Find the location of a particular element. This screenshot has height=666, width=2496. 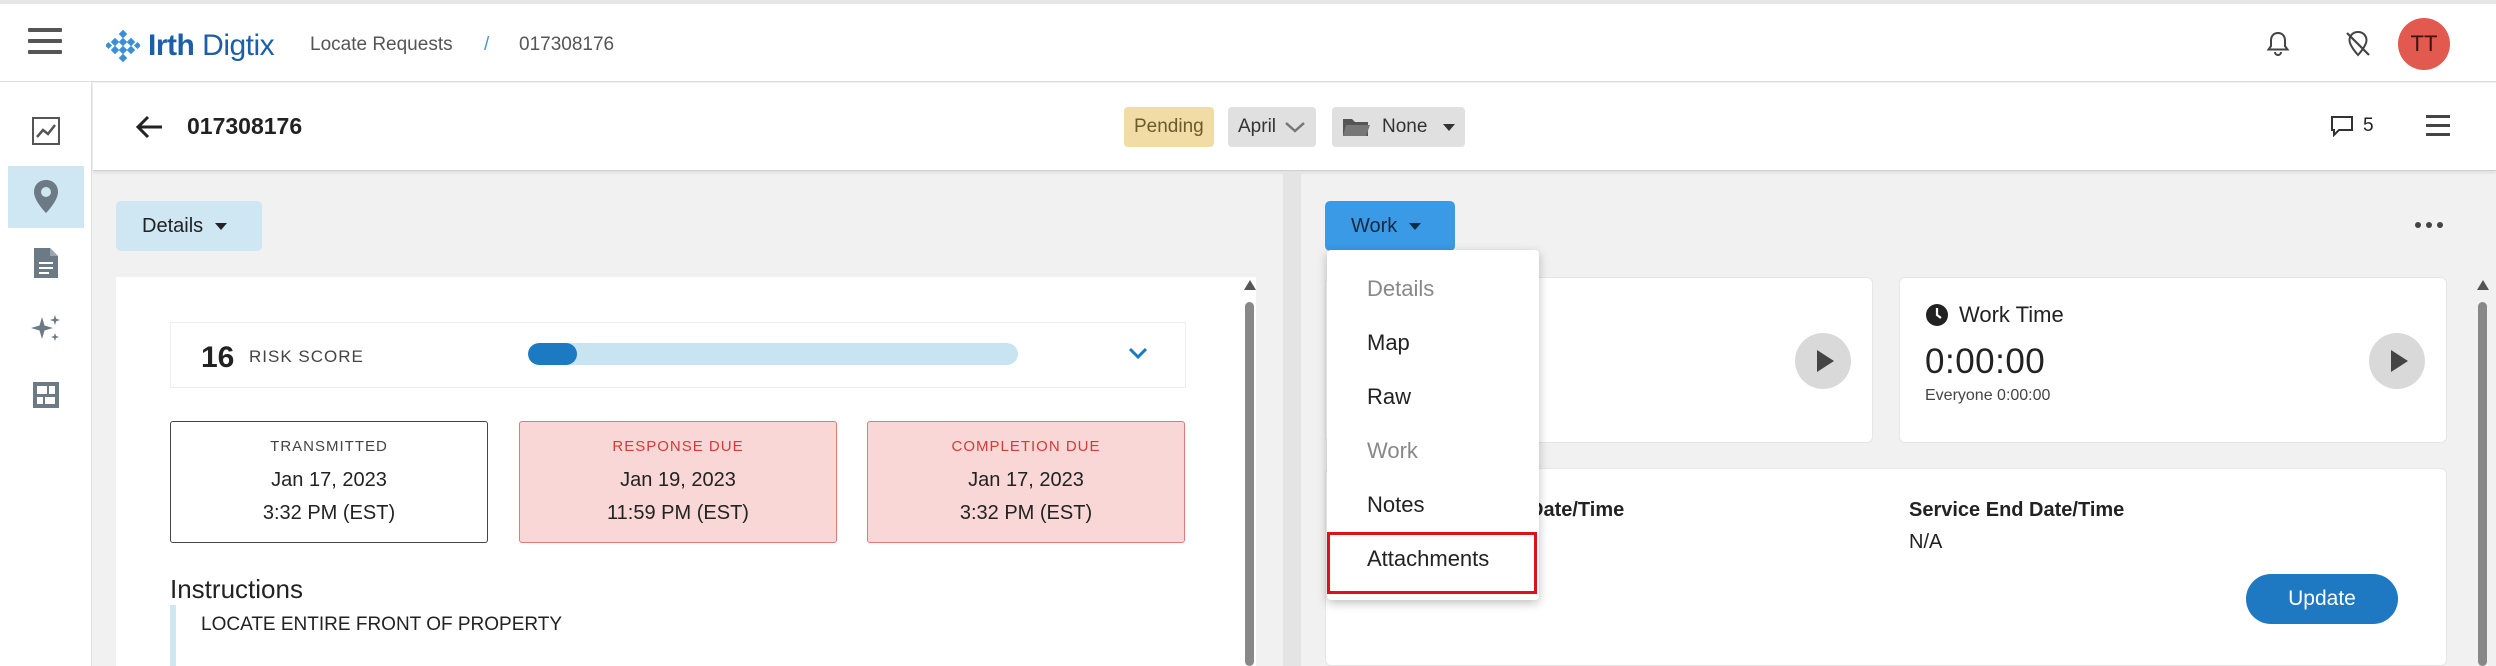

service-start-label: Date/Time is located at coordinates (1577, 510).